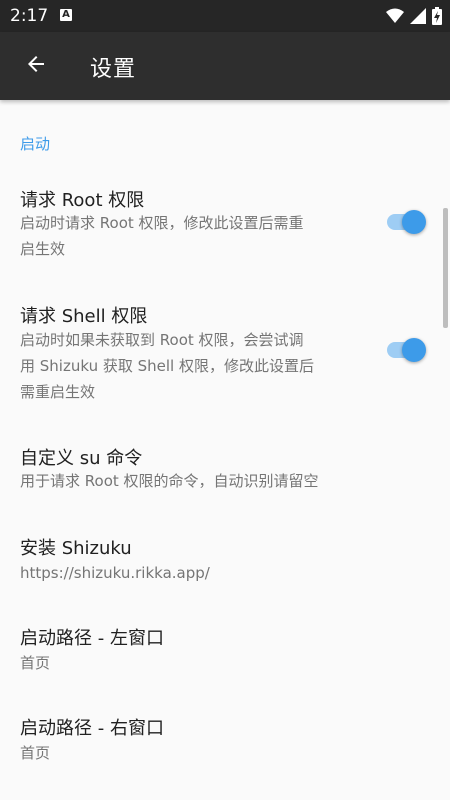  I want to click on pref-summary-line: 用于请求 Root 权限的命令，自动识别请留空, so click(169, 481).